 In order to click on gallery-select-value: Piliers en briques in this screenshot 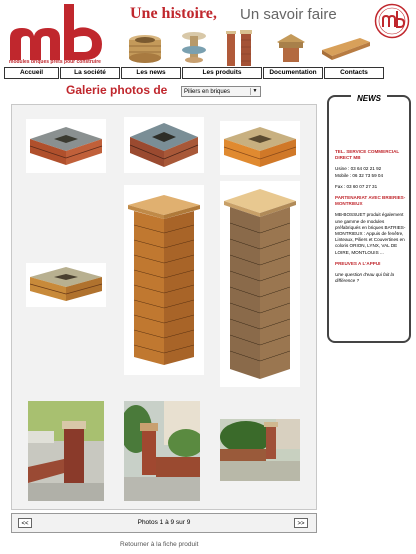, I will do `click(207, 92)`.